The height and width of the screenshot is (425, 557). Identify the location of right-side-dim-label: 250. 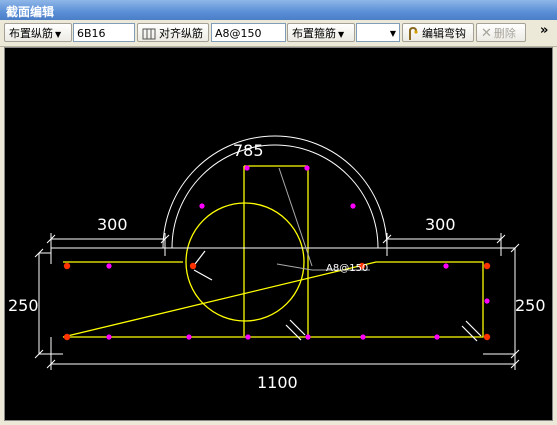
(530, 305).